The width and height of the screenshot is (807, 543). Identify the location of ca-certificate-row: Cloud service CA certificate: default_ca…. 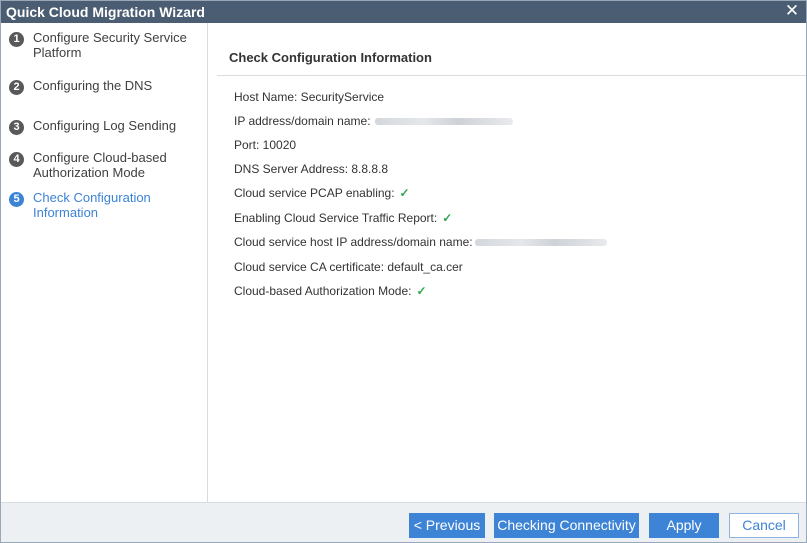
(348, 267).